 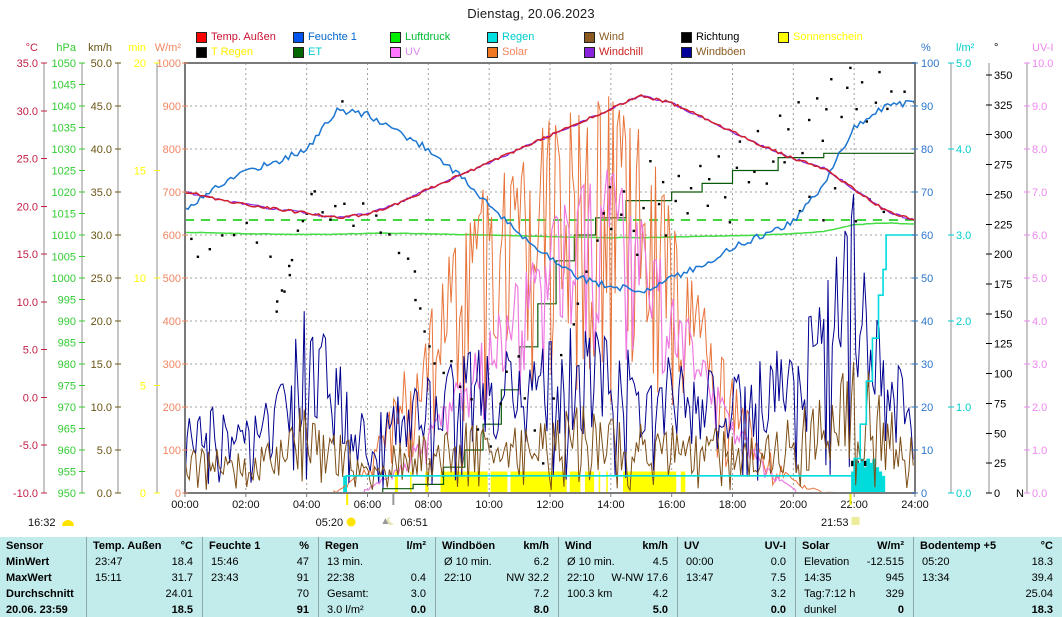 What do you see at coordinates (961, 271) in the screenshot?
I see `axis-lm2: 5.0 4.0 3.0 2.0 1.0 0.0 l/m²` at bounding box center [961, 271].